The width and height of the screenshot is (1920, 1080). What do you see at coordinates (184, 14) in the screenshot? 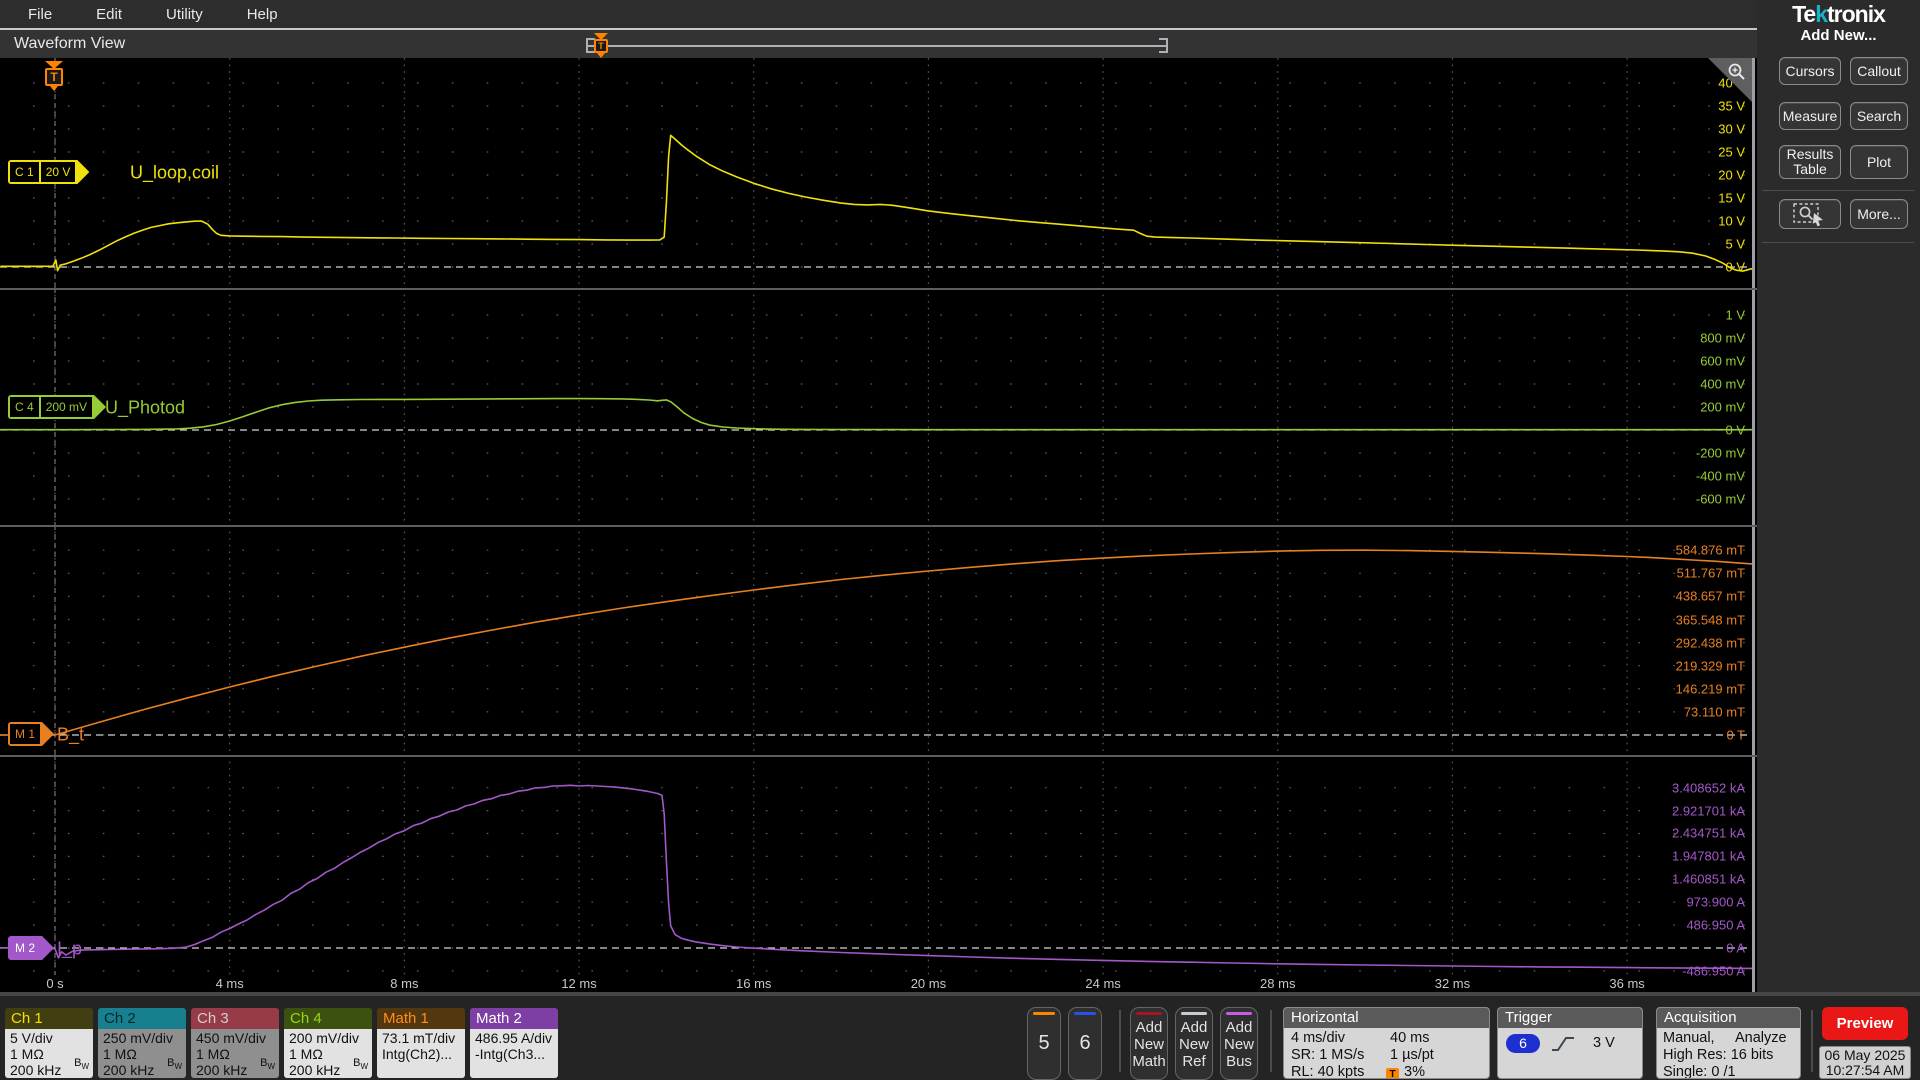
I see `menu-item-utility: Utility` at bounding box center [184, 14].